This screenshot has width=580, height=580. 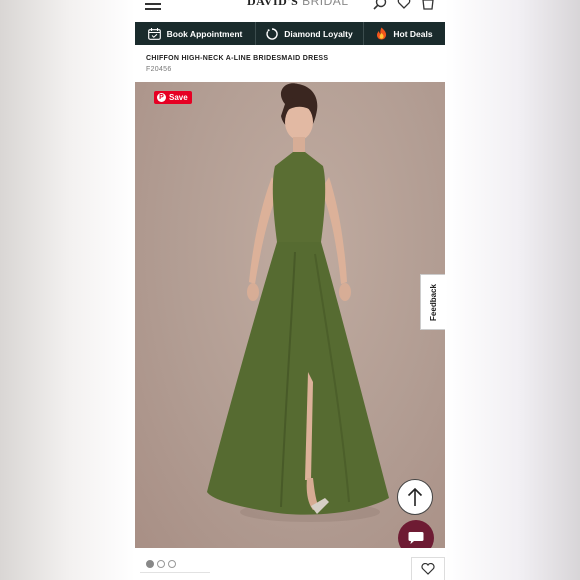 I want to click on header-icons, so click(x=404, y=5).